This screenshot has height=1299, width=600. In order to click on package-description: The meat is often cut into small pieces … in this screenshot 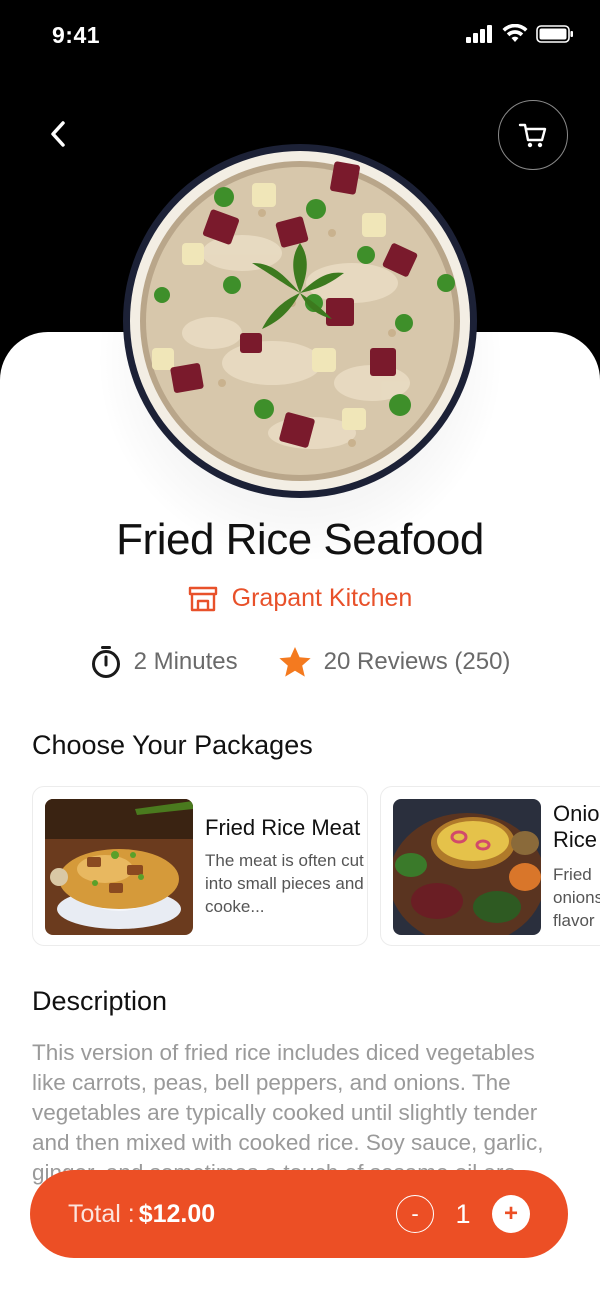, I will do `click(284, 883)`.